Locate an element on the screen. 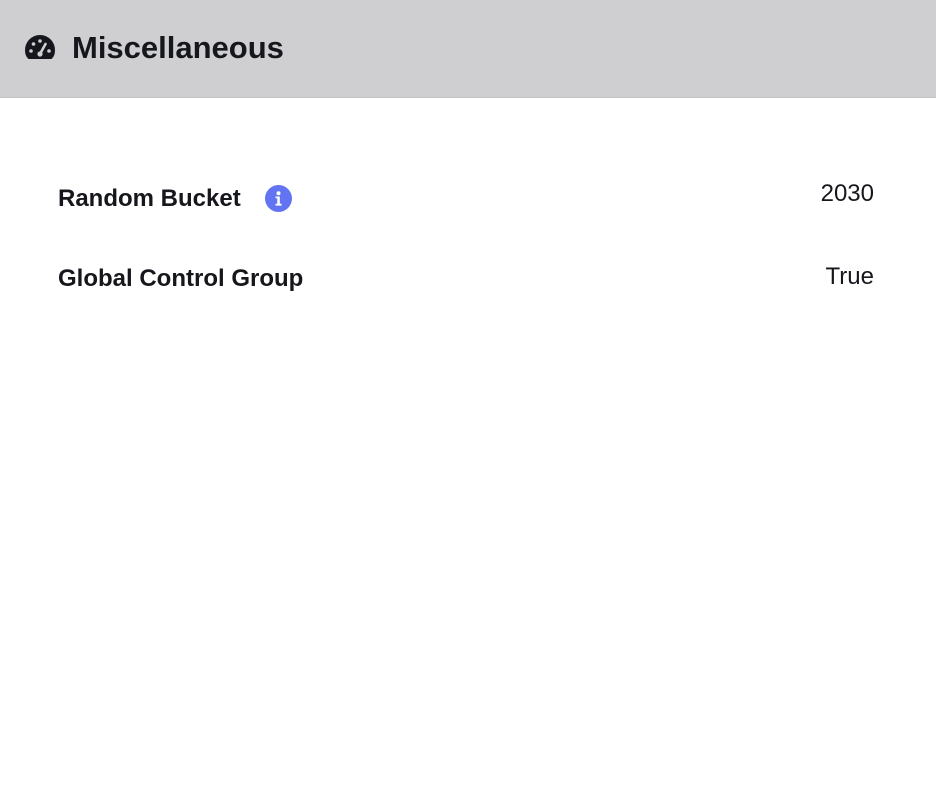  random-bucket-value: 2030 is located at coordinates (847, 193).